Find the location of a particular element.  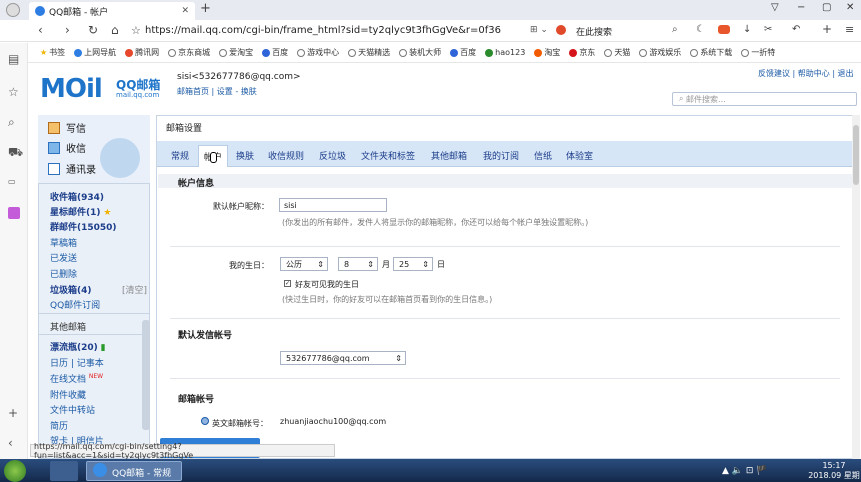

calendar-notes-link: 日历 | 记事本 is located at coordinates (77, 362).